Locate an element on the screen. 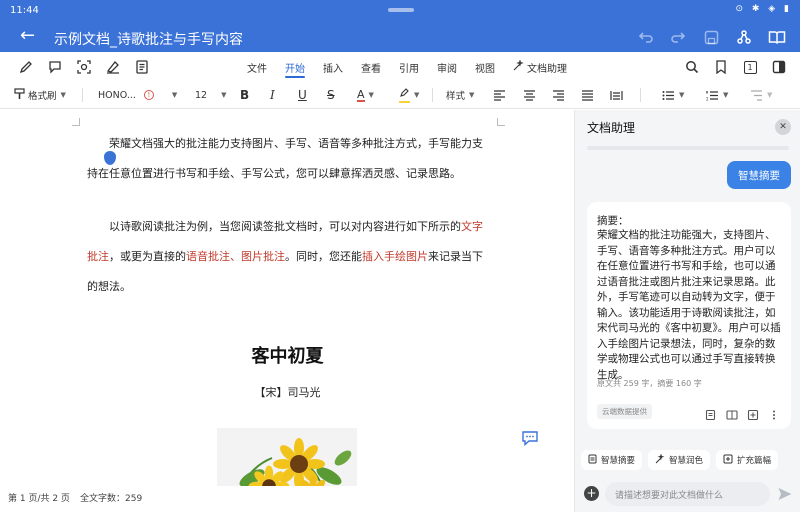 The width and height of the screenshot is (800, 512). word-count: 全文字数：259 is located at coordinates (111, 499).